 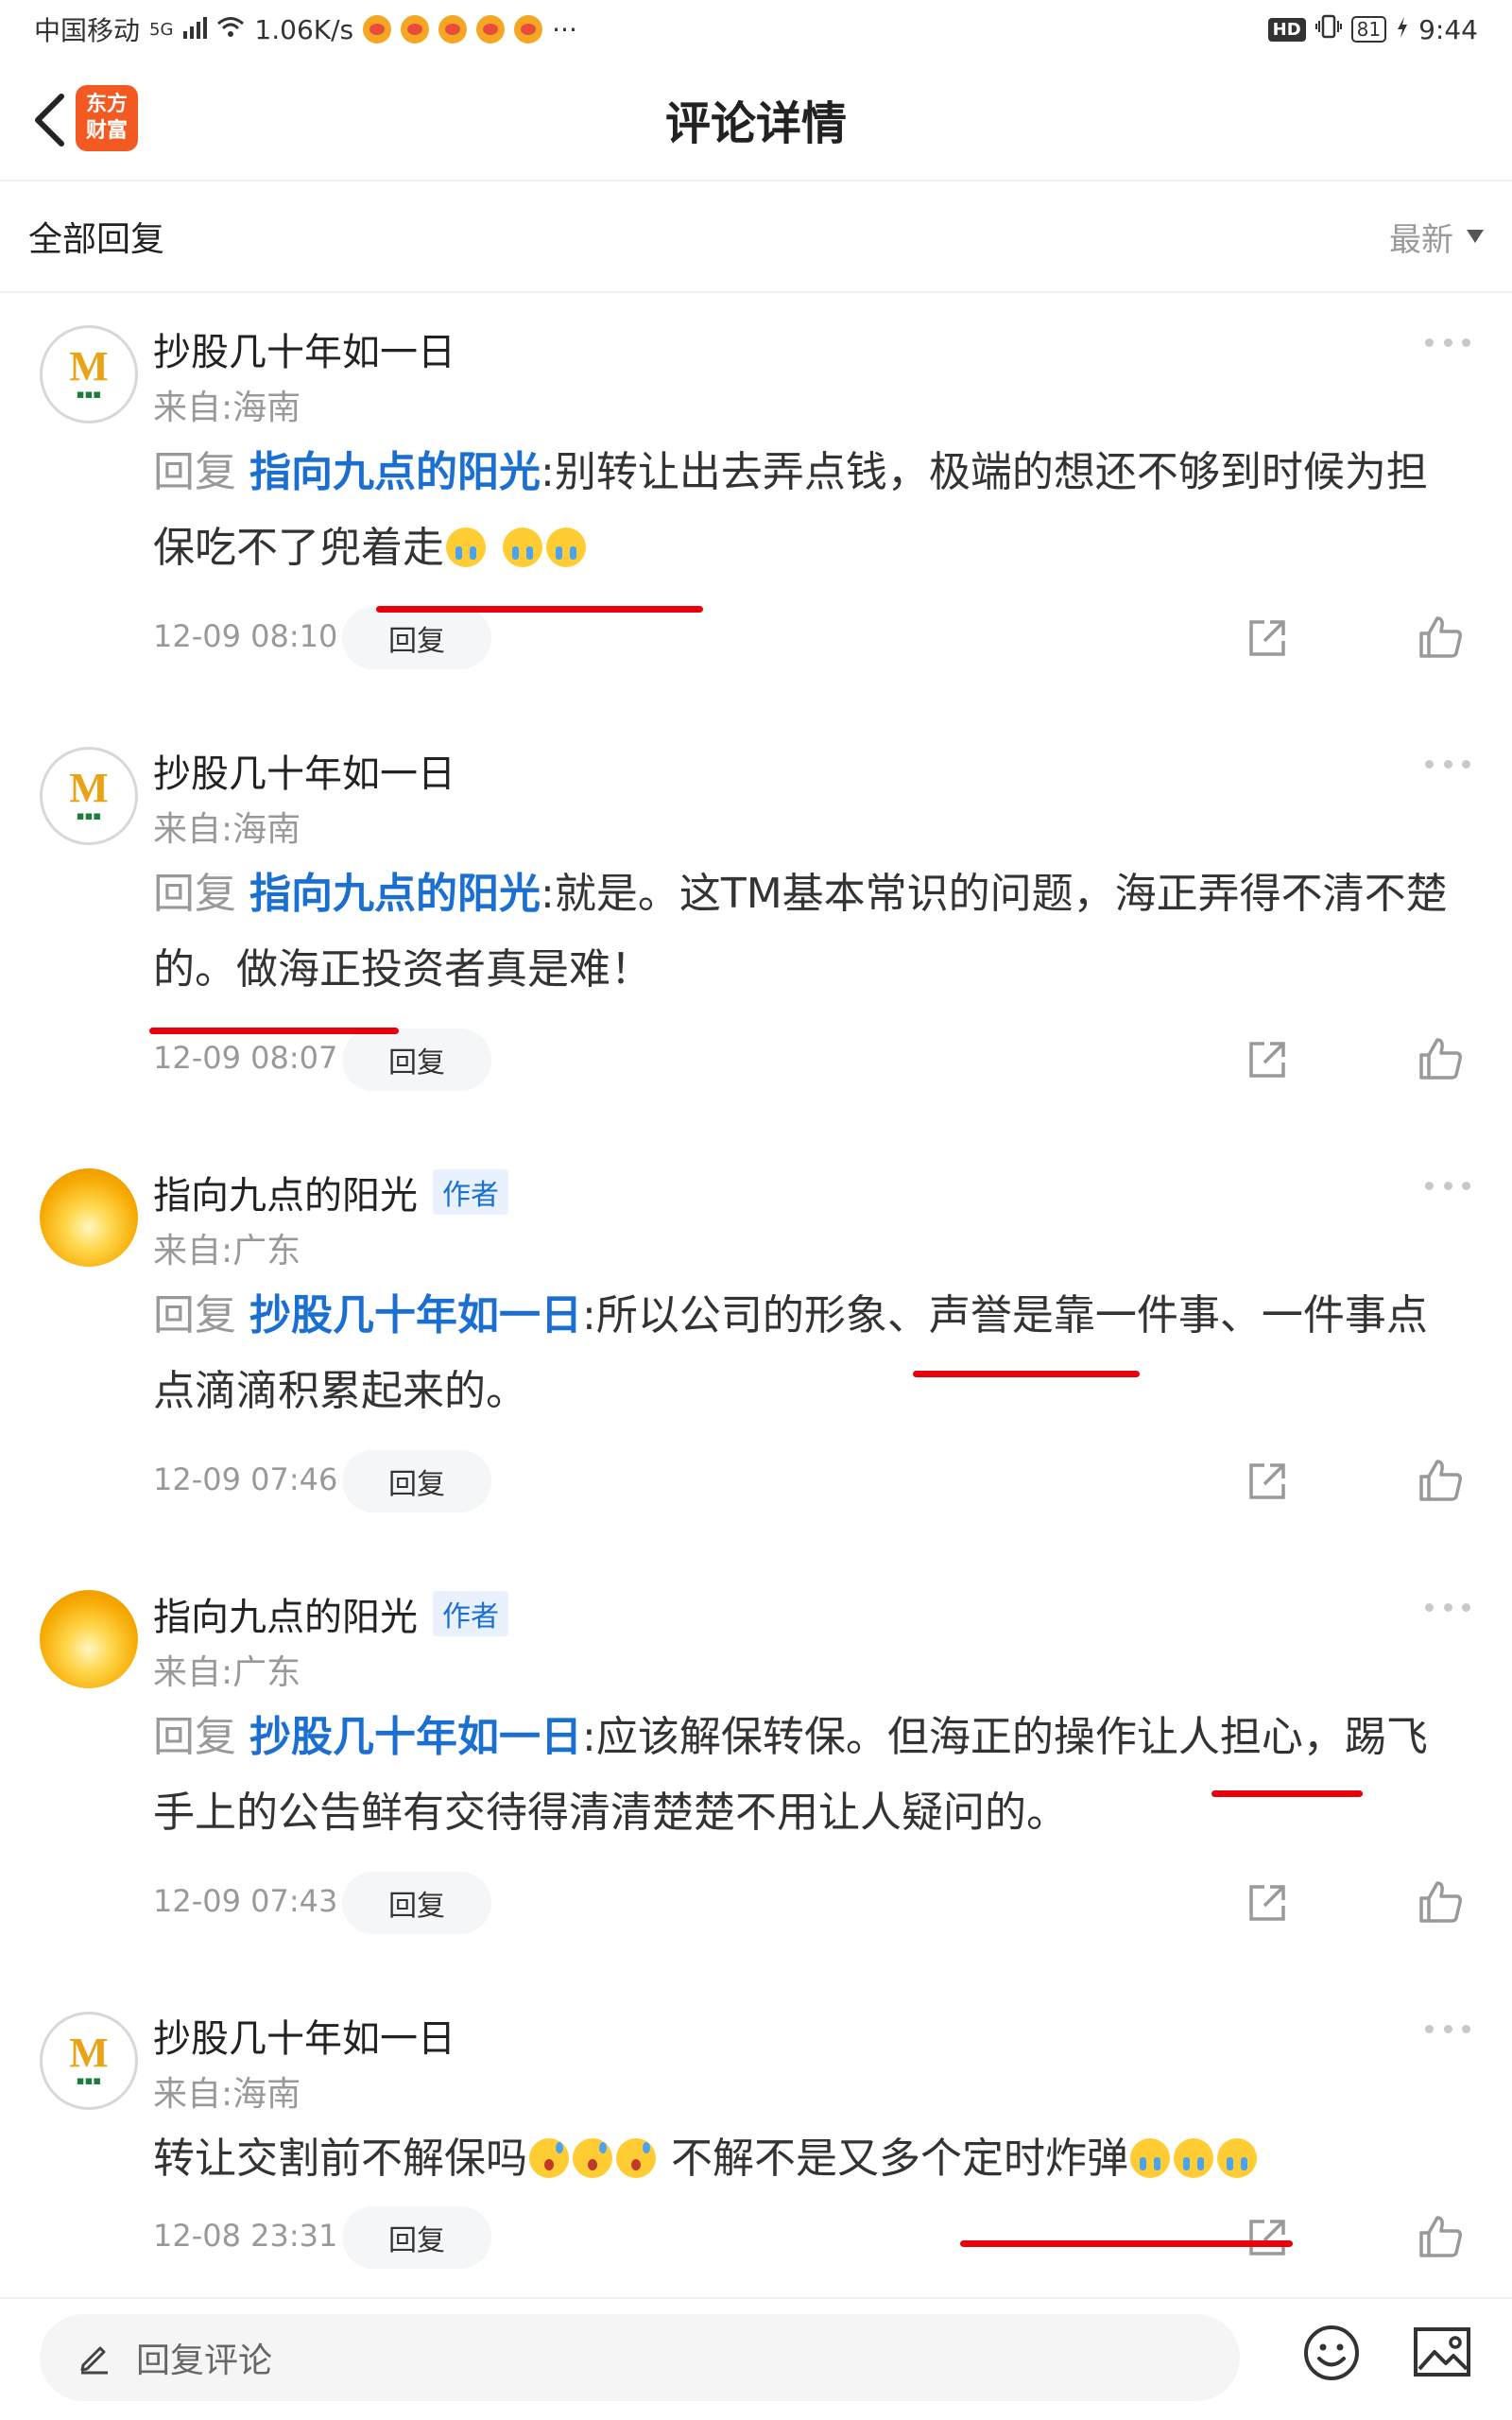 What do you see at coordinates (305, 29) in the screenshot?
I see `status-left: 中国移动 5G 1.06K/s ···` at bounding box center [305, 29].